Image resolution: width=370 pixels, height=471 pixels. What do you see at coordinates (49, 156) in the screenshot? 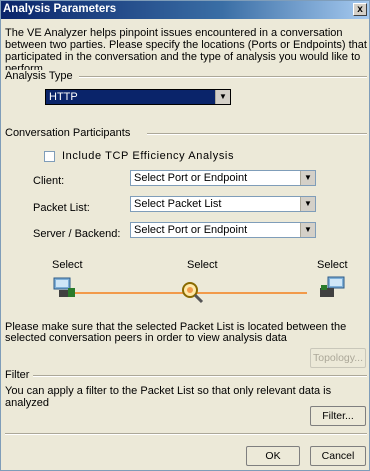
I see `tcp-efficiency-checkbox` at bounding box center [49, 156].